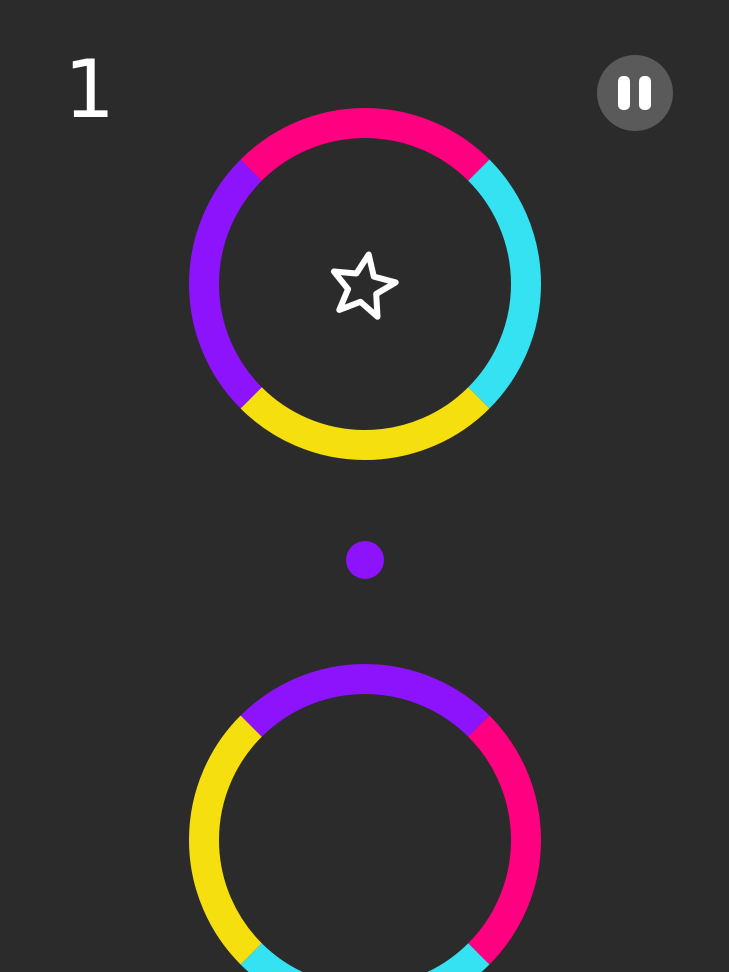 Image resolution: width=729 pixels, height=972 pixels. Describe the element at coordinates (365, 423) in the screenshot. I see `ring-top-segment-yellow` at that location.